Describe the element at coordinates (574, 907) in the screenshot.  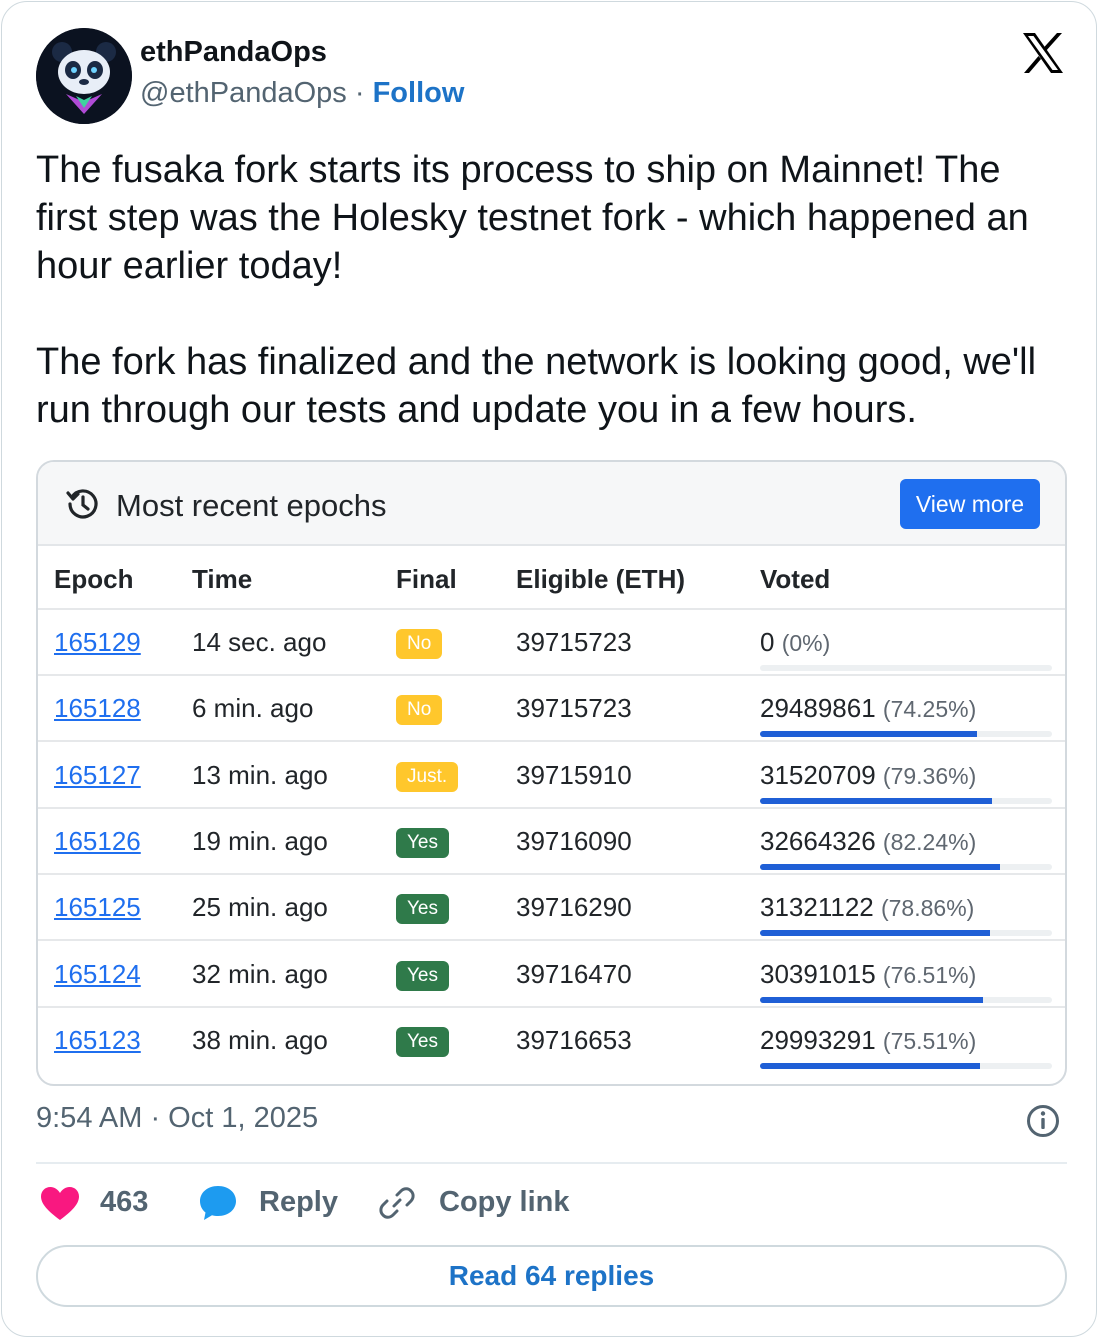
I see `eligible-eth: 39716290` at that location.